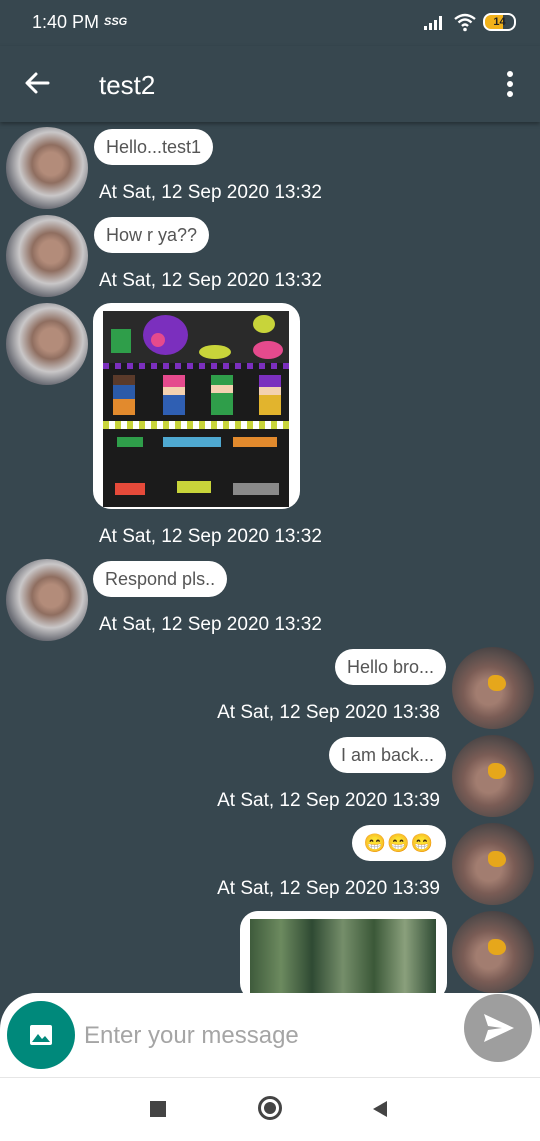 This screenshot has width=540, height=1141. What do you see at coordinates (380, 1109) in the screenshot?
I see `nav-back-icon` at bounding box center [380, 1109].